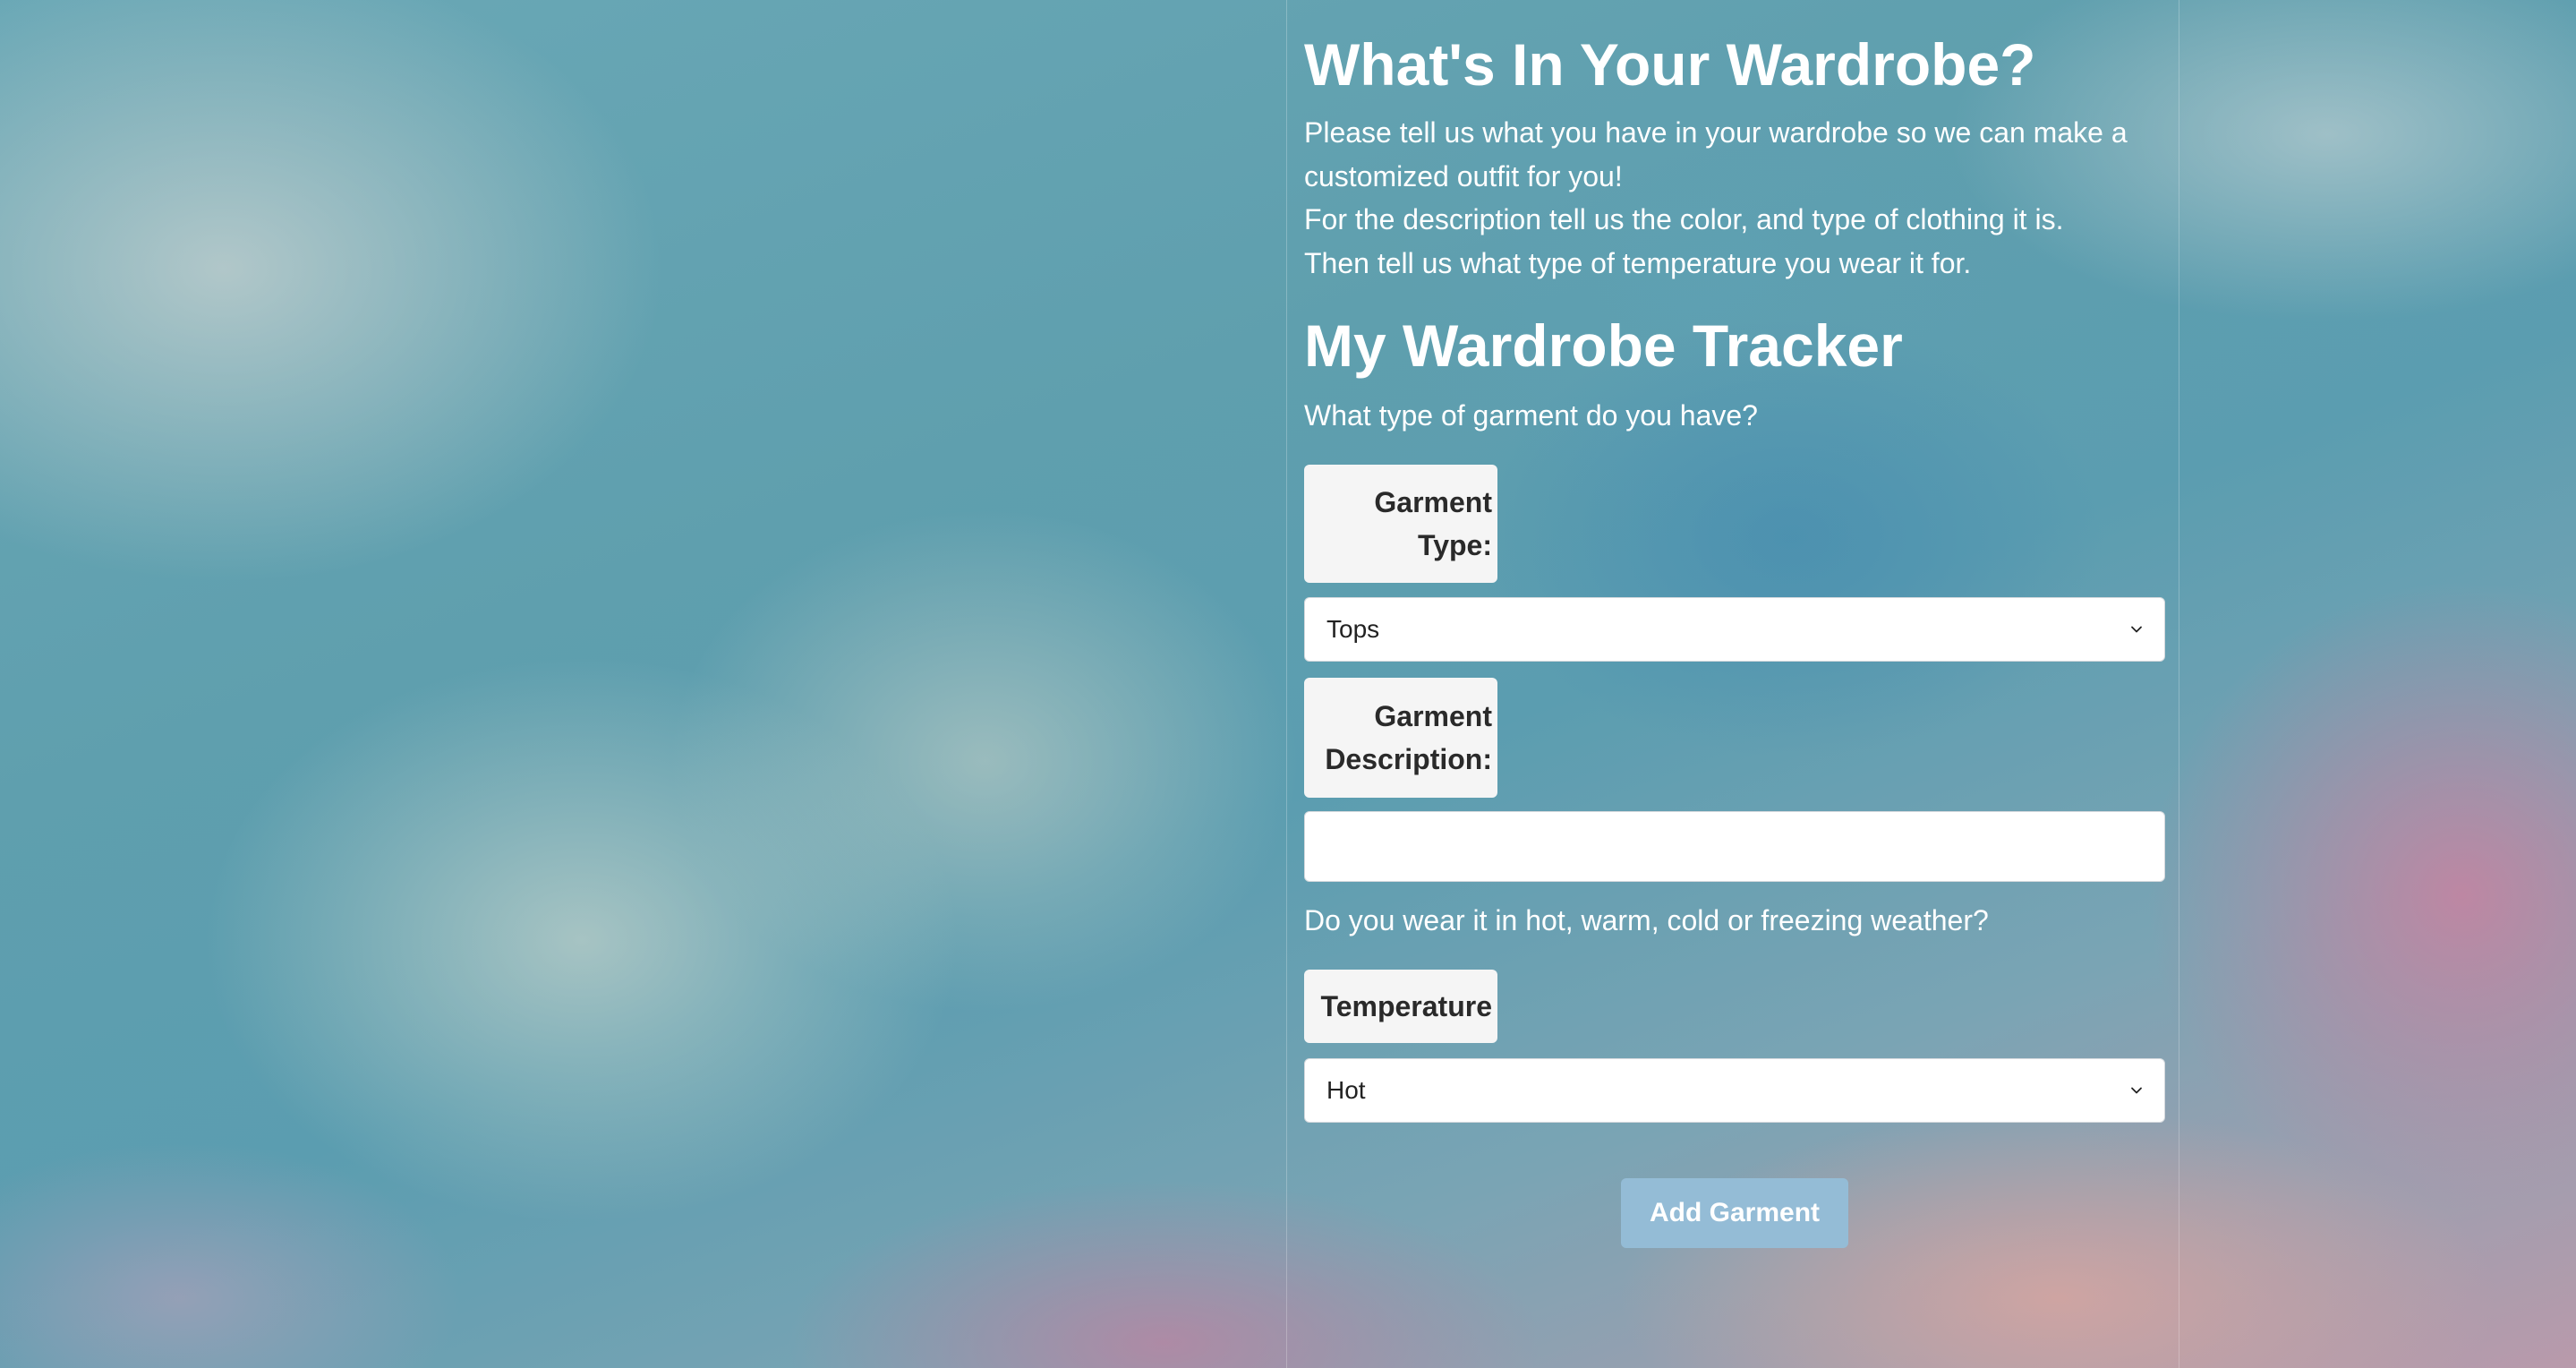 The width and height of the screenshot is (2576, 1368). What do you see at coordinates (1670, 64) in the screenshot?
I see `page-title: What's In Your Wardrobe?` at bounding box center [1670, 64].